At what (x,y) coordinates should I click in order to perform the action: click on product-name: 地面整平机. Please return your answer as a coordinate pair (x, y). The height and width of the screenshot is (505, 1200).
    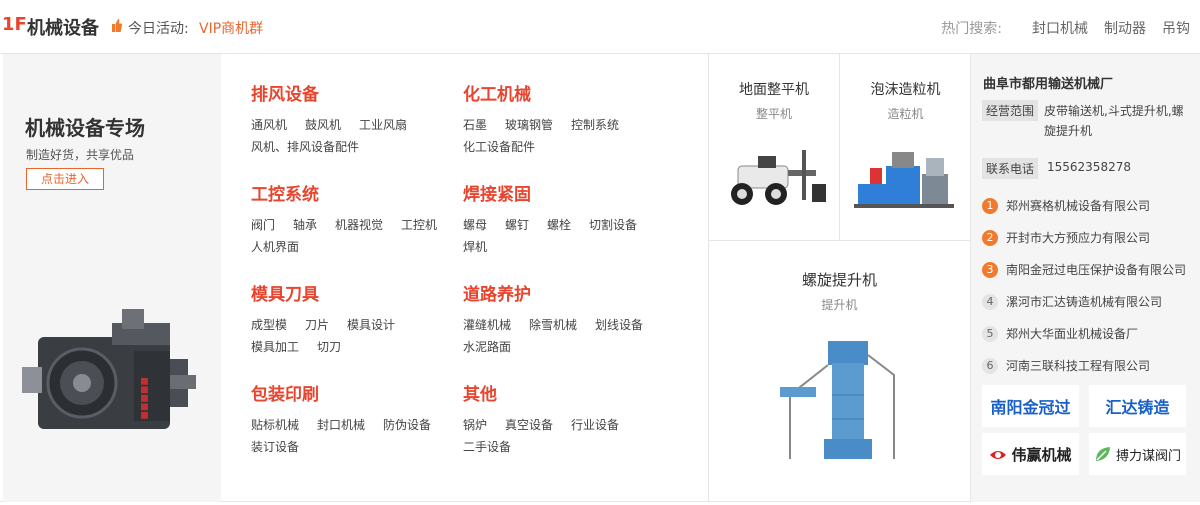
    Looking at the image, I should click on (774, 90).